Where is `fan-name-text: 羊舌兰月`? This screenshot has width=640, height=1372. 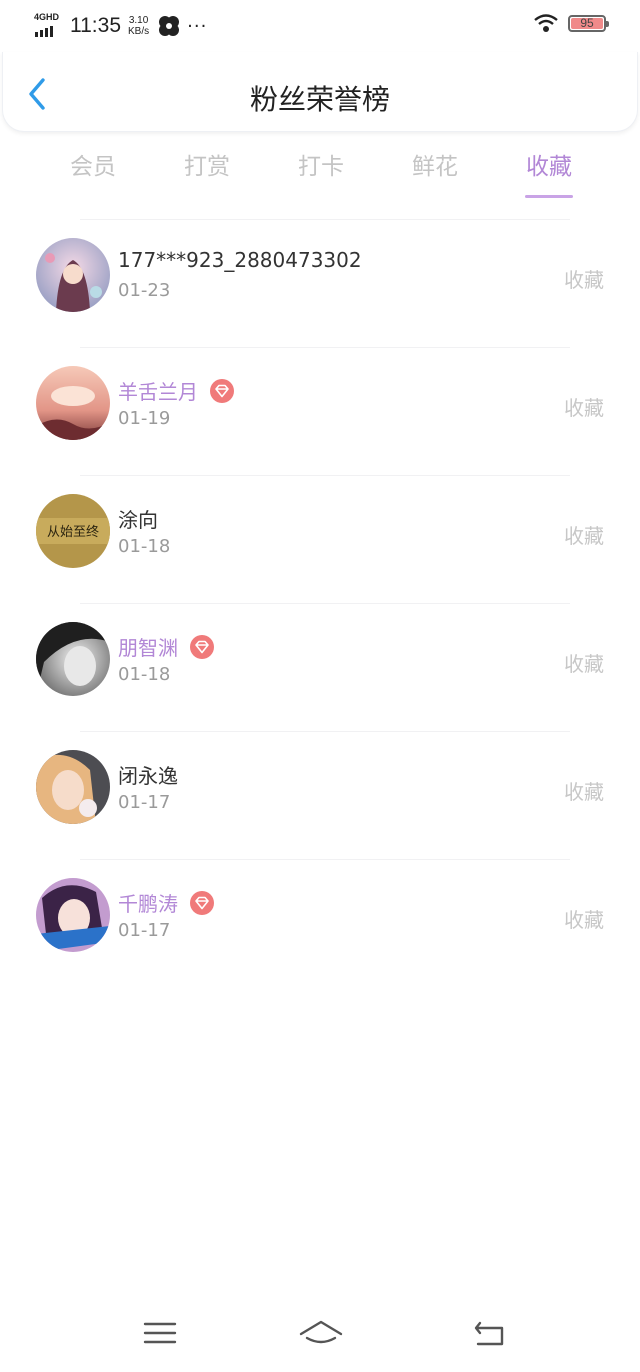
fan-name-text: 羊舌兰月 is located at coordinates (158, 392).